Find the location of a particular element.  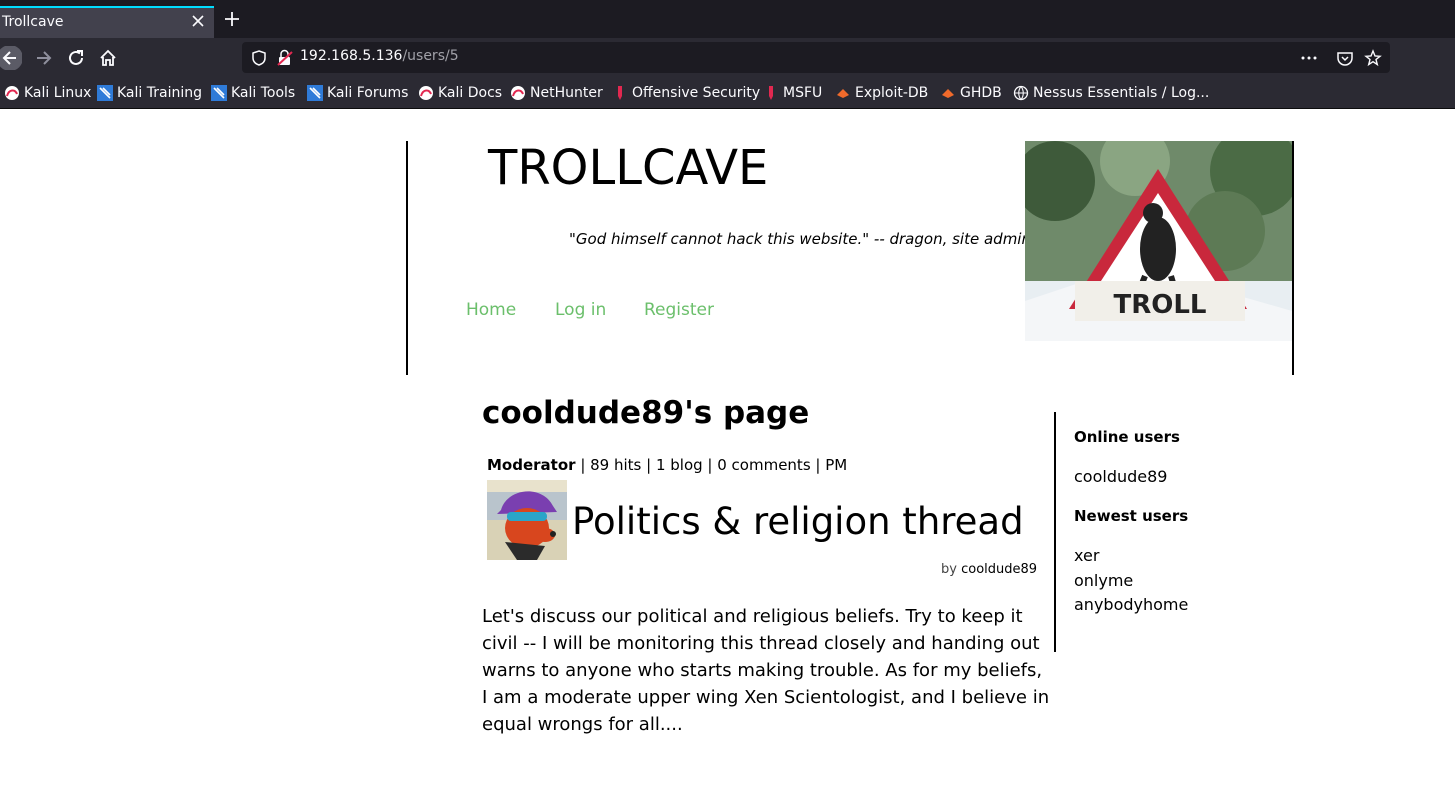

kali-tools-icon is located at coordinates (219, 93).